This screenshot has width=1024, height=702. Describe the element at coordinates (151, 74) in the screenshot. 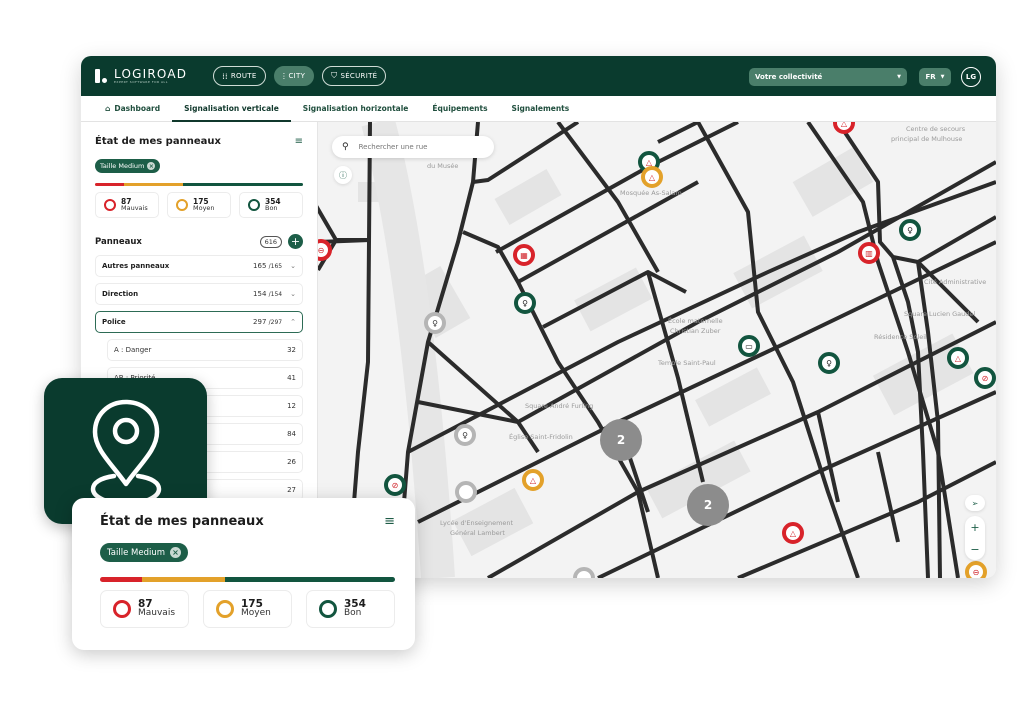

I see `brand-name: LOGIROAD` at that location.